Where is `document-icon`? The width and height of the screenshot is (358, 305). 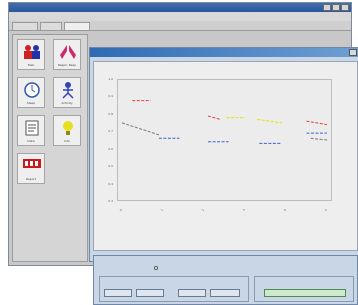 document-icon is located at coordinates (32, 128).